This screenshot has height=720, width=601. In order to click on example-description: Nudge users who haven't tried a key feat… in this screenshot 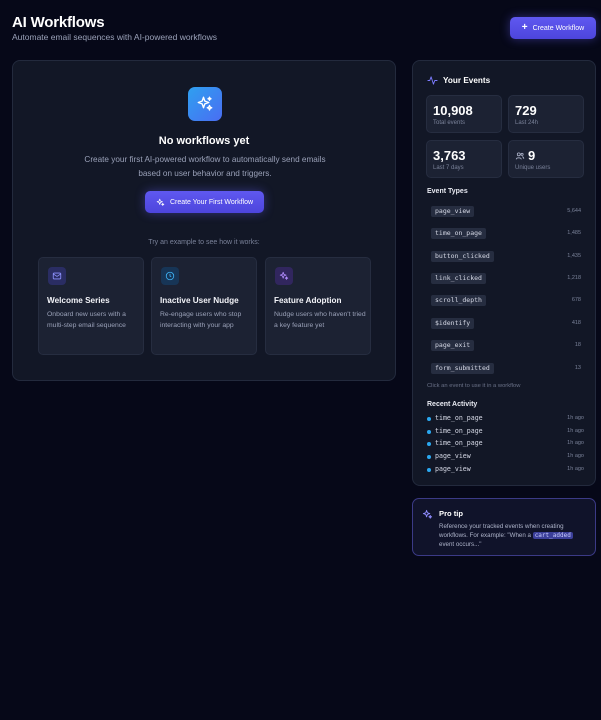, I will do `click(320, 320)`.